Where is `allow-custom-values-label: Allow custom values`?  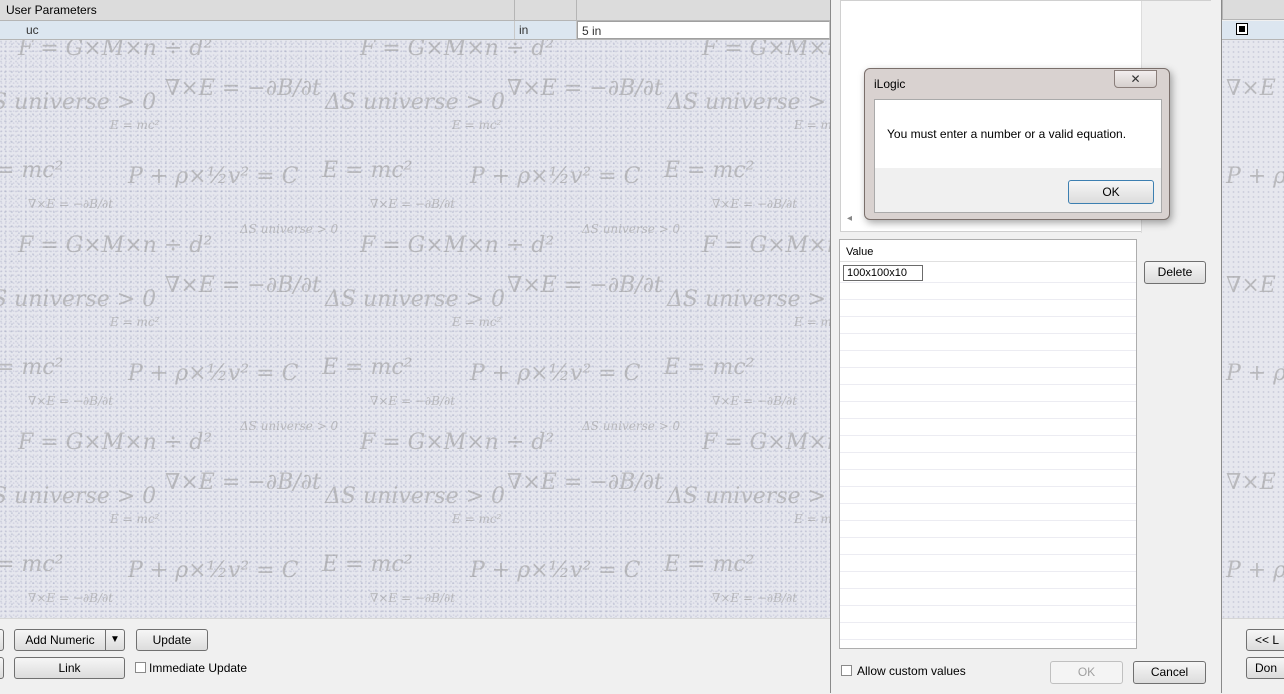
allow-custom-values-label: Allow custom values is located at coordinates (911, 671).